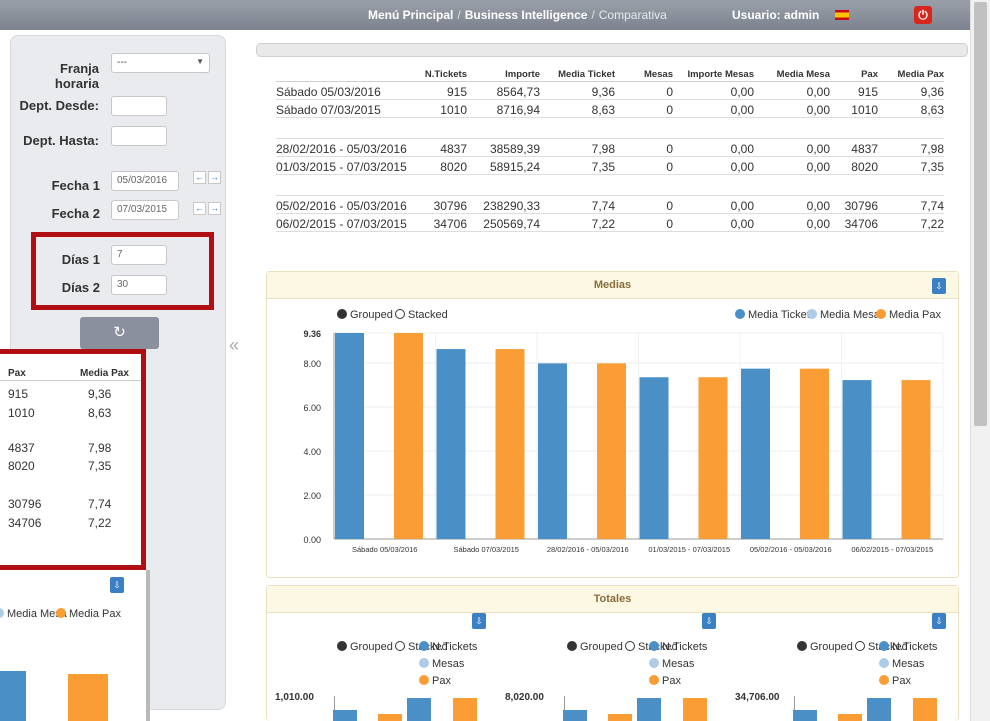  Describe the element at coordinates (445, 74) in the screenshot. I see `col-header: N.Tickets` at that location.